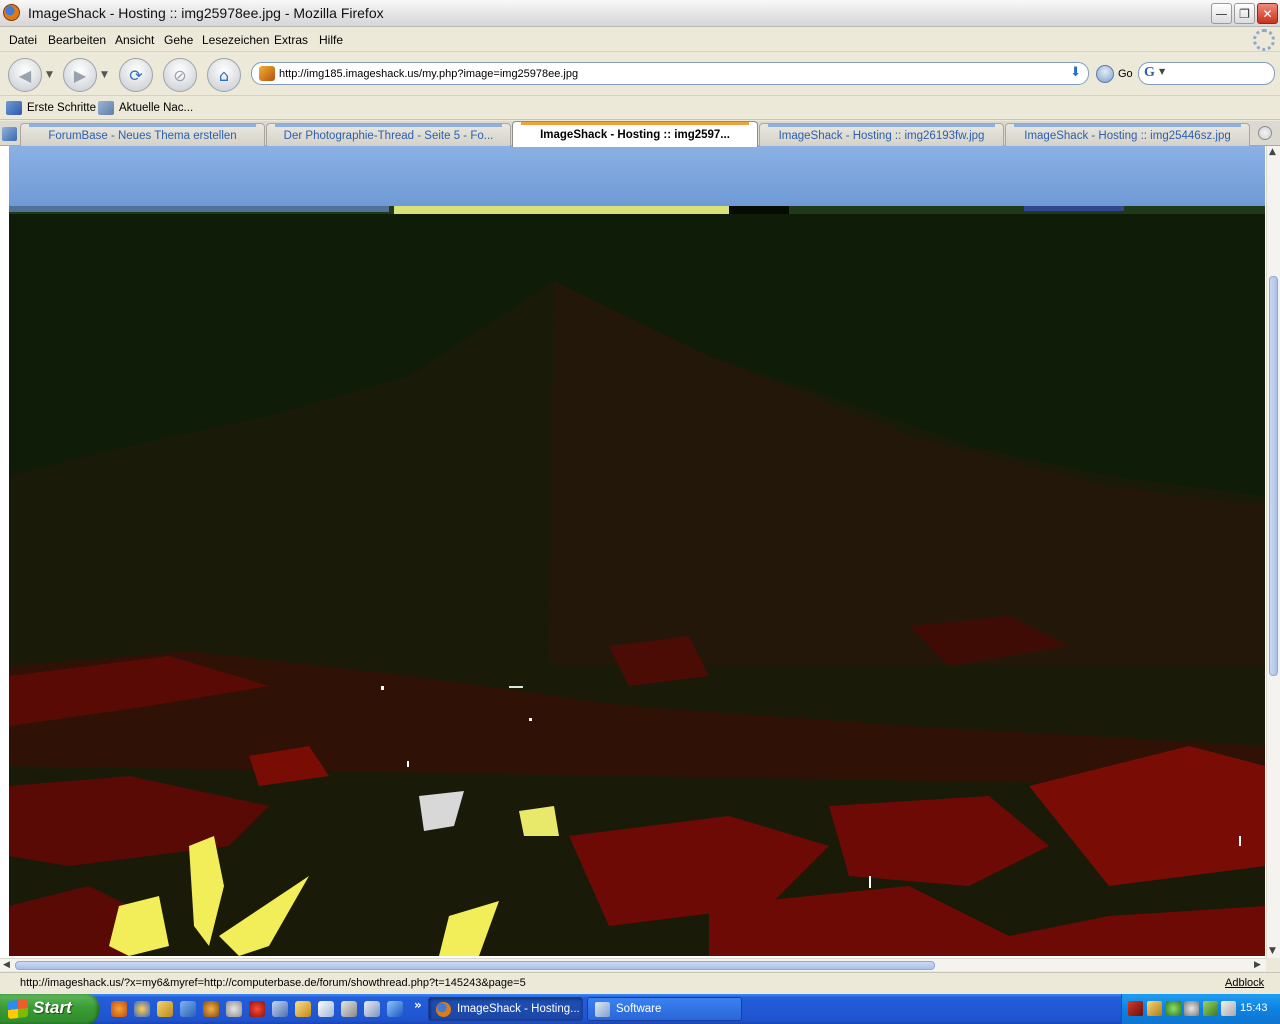 Image resolution: width=1280 pixels, height=1024 pixels. Describe the element at coordinates (475, 965) in the screenshot. I see `horizontal-scroll-thumb` at that location.